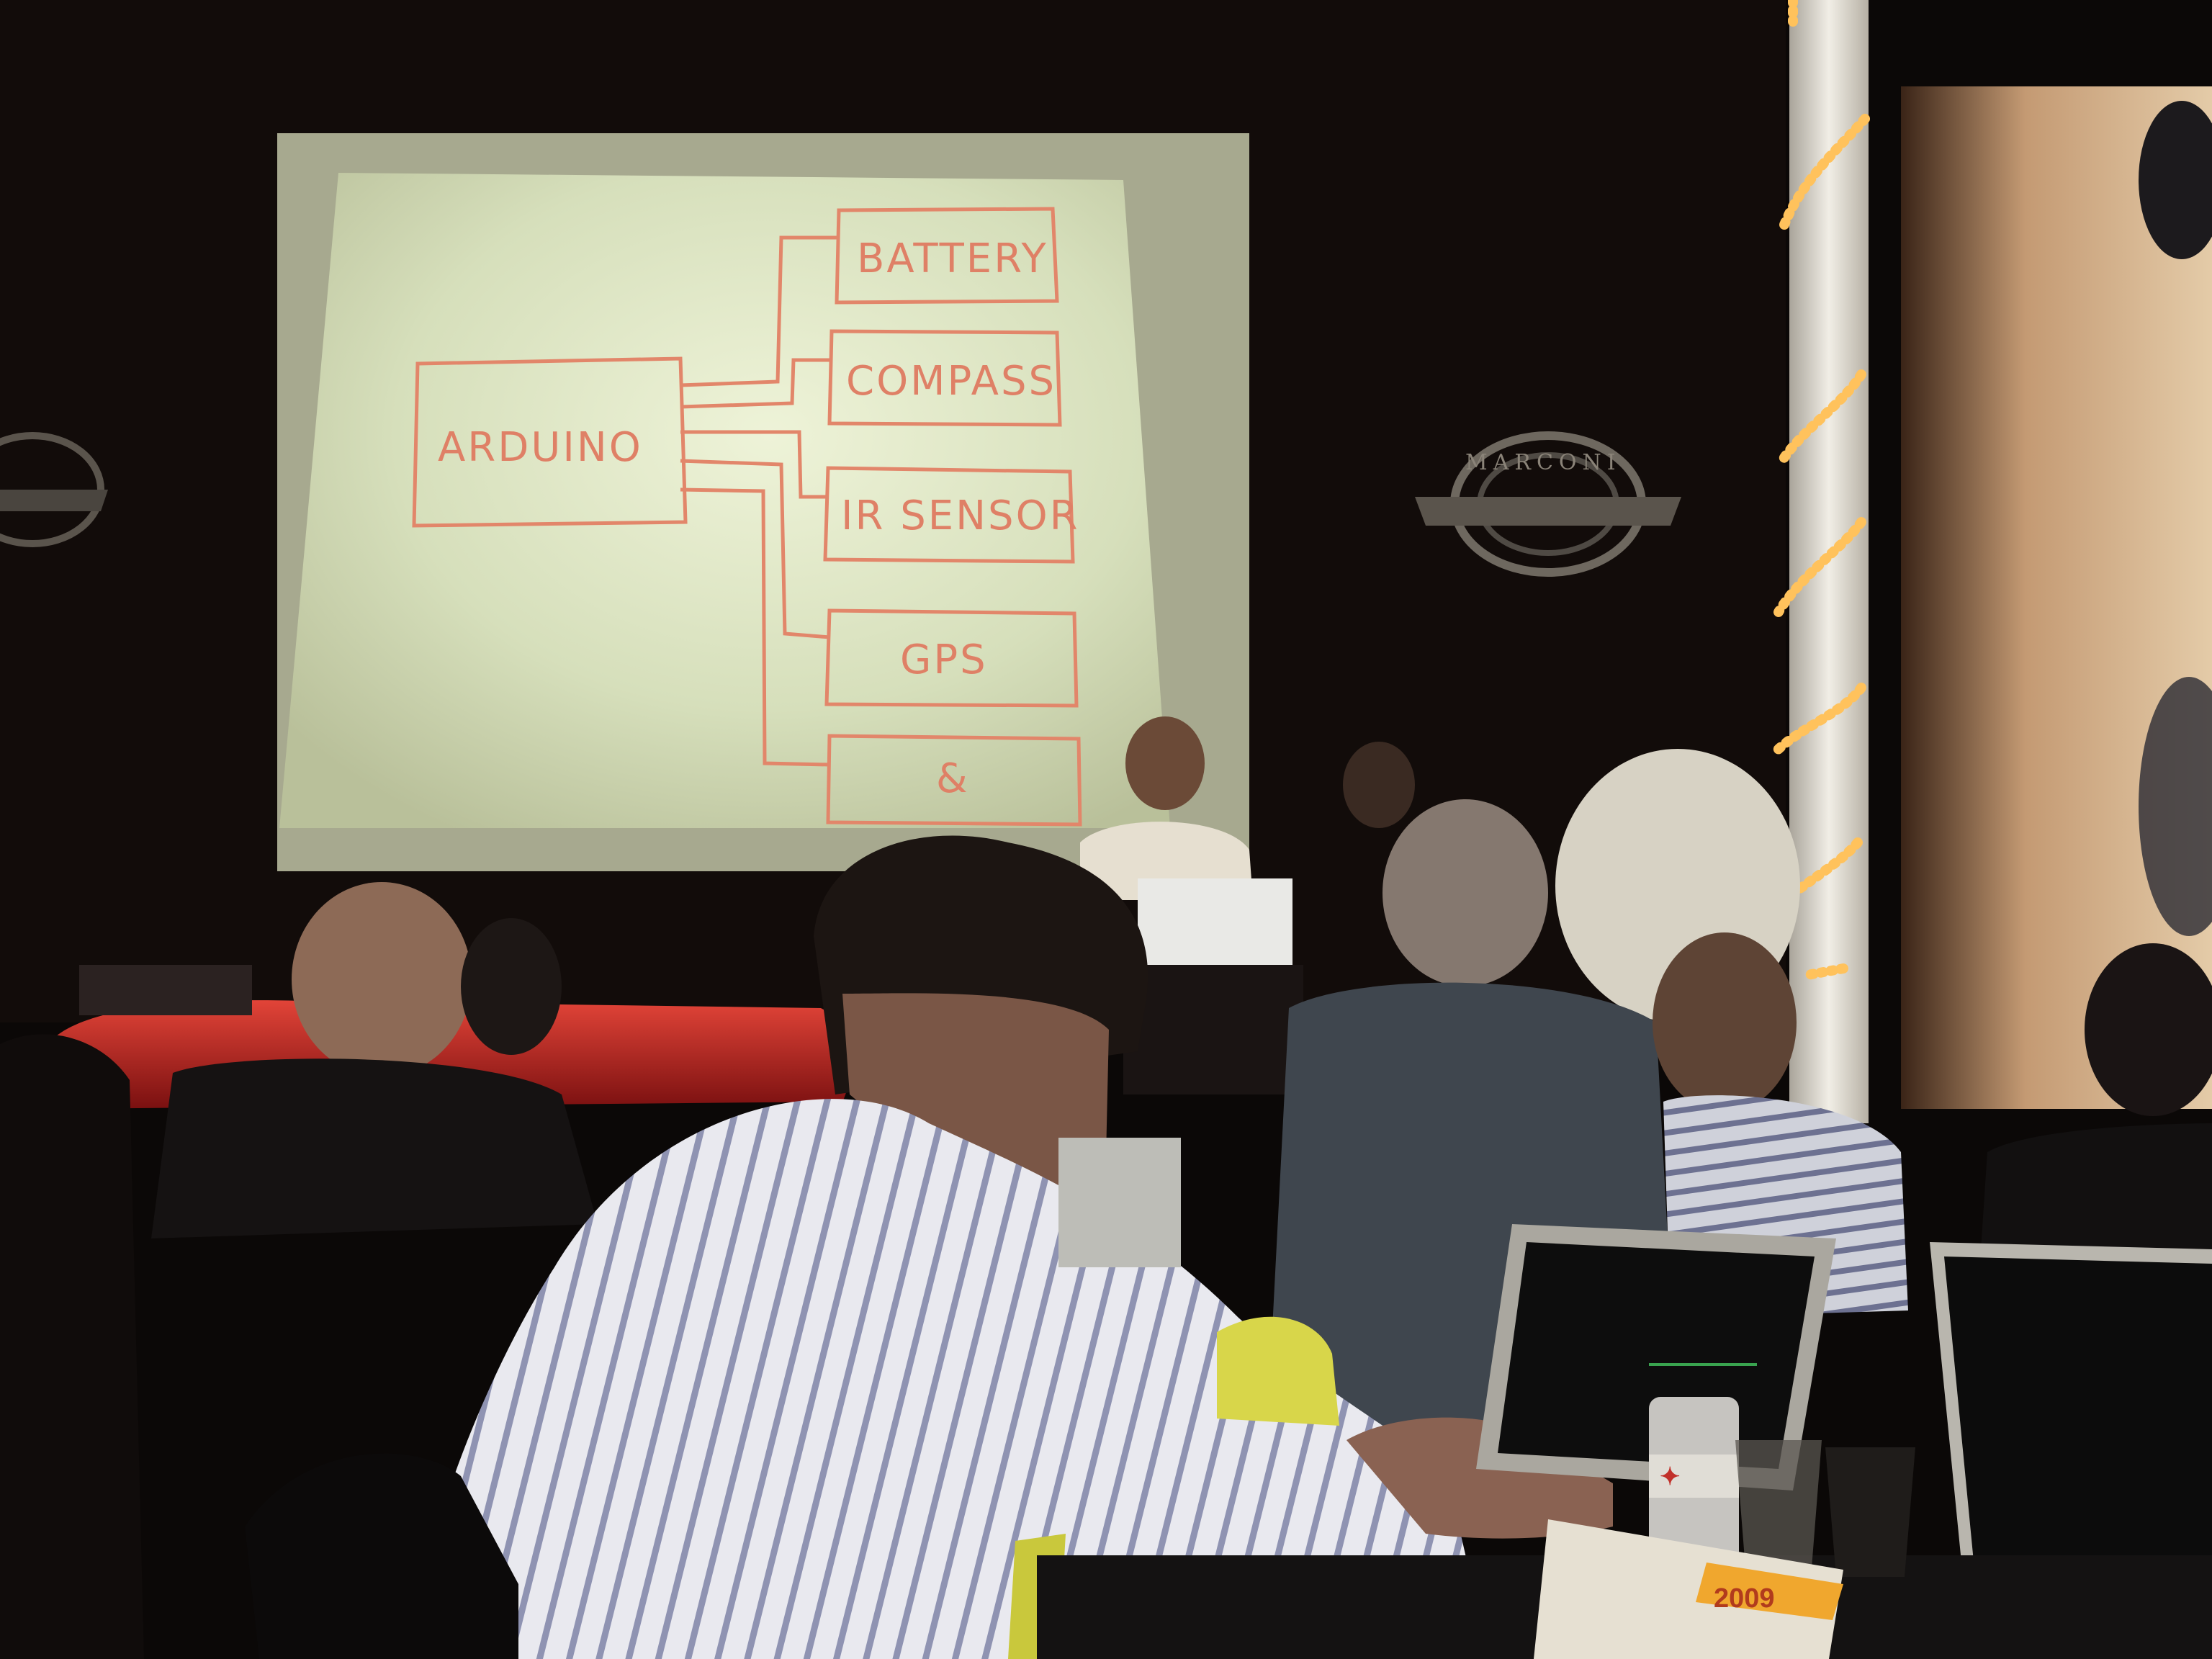 Image resolution: width=2212 pixels, height=1659 pixels. I want to click on bald-attendee-body, so click(375, 1148).